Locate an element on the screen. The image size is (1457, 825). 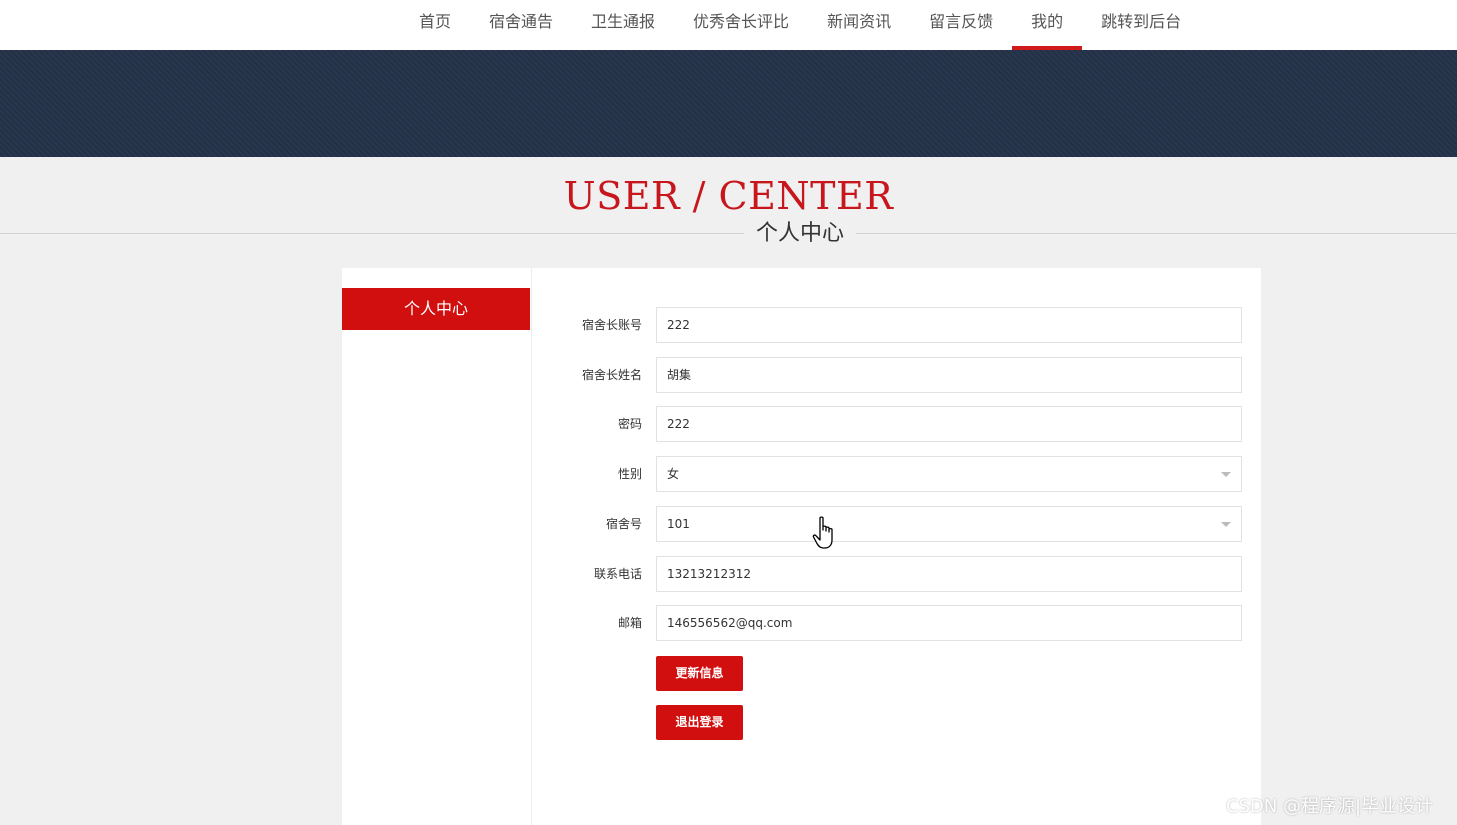
name-label: 宿舍长姓名 is located at coordinates (611, 375).